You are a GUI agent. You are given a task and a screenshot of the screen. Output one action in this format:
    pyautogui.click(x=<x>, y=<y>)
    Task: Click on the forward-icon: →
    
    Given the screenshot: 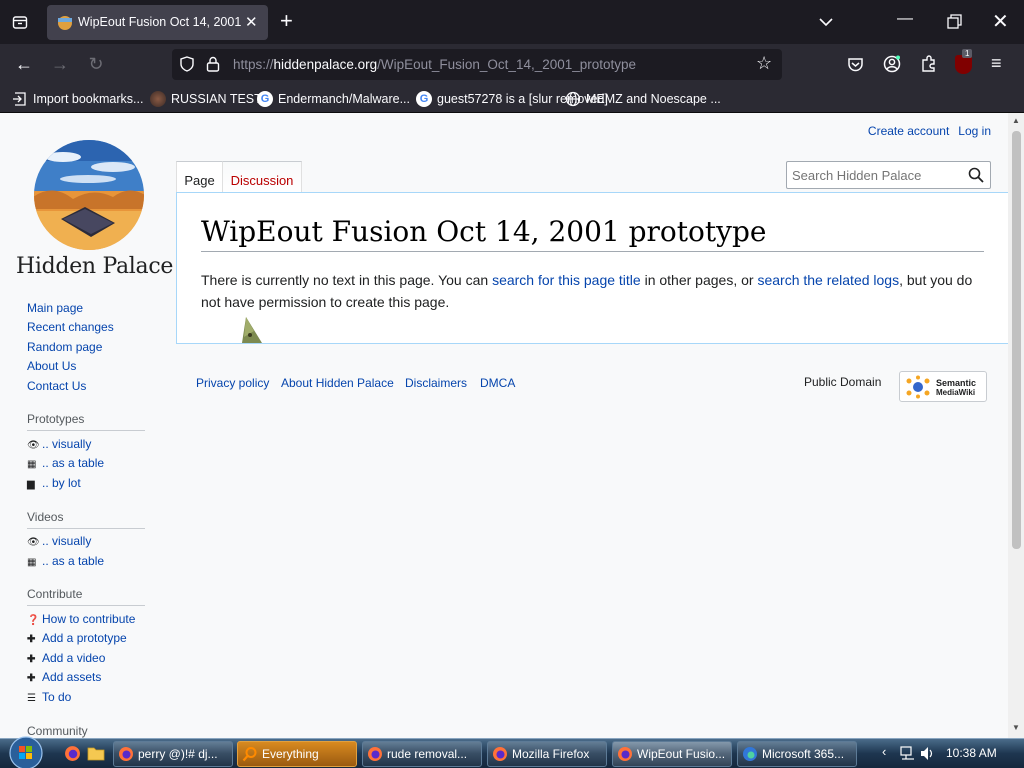 What is the action you would take?
    pyautogui.click(x=60, y=64)
    